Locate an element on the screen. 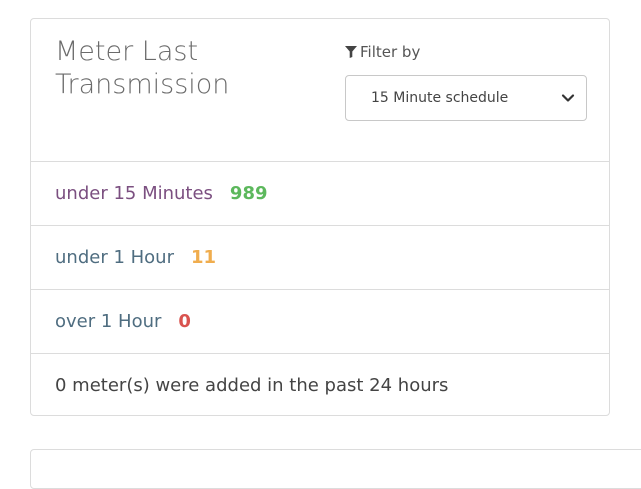  card-title: Meter Last Transmission is located at coordinates (142, 68).